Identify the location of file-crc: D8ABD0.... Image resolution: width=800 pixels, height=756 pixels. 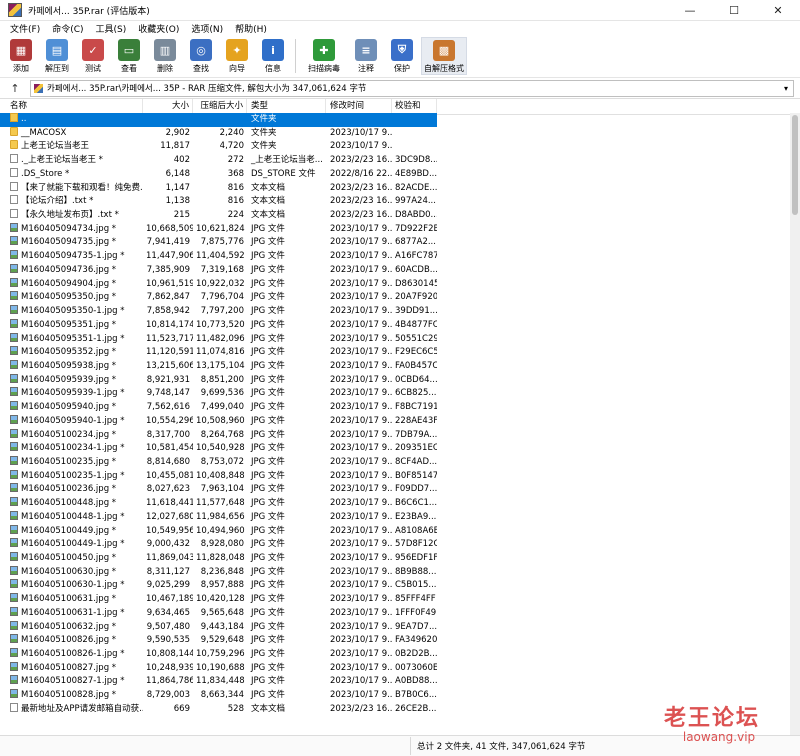
(416, 215).